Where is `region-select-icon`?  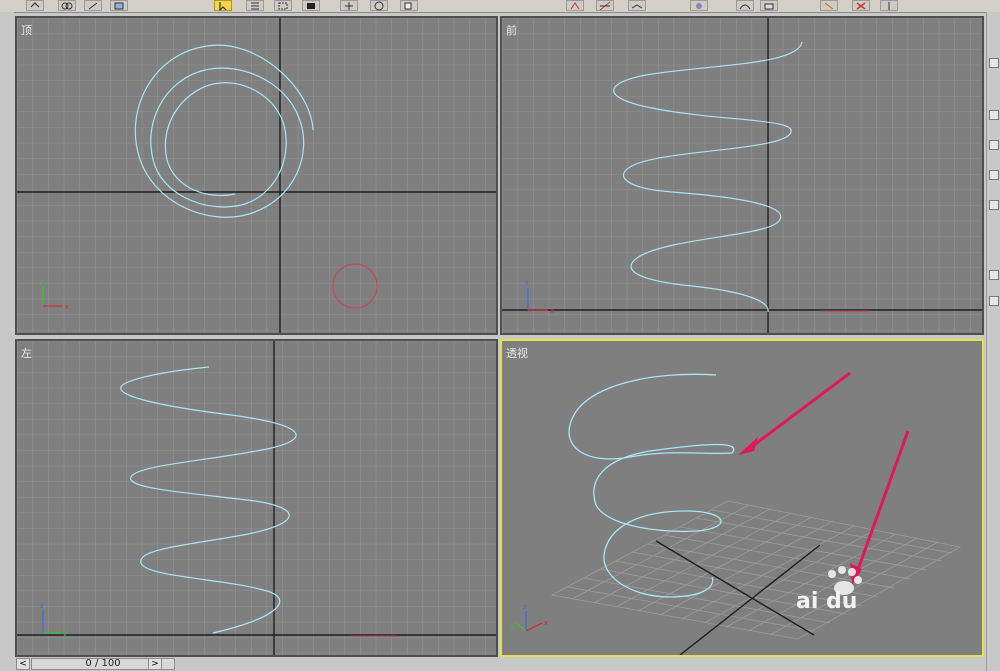 region-select-icon is located at coordinates (283, 5).